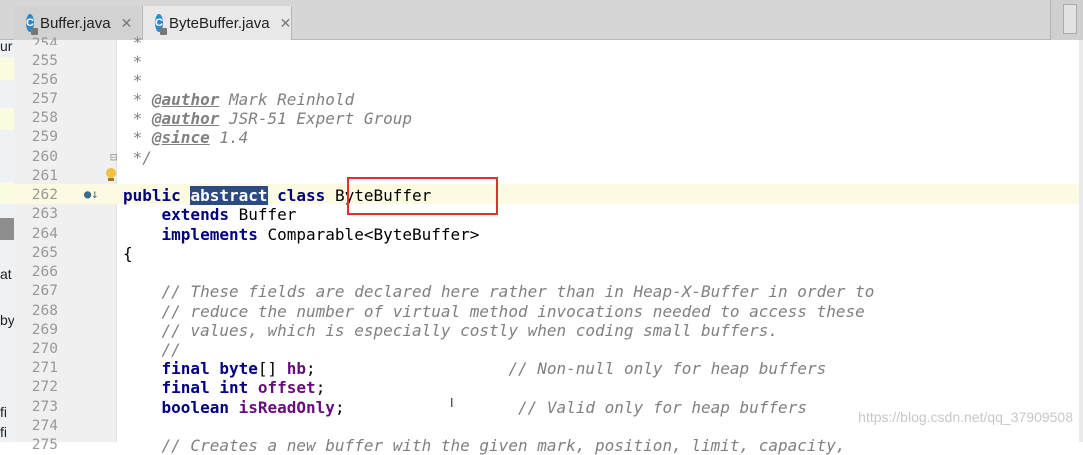 The height and width of the screenshot is (455, 1083). I want to click on editor-tab-bar: C Buffer.java ✕ C ByteBuffer.java ✕, so click(541, 20).